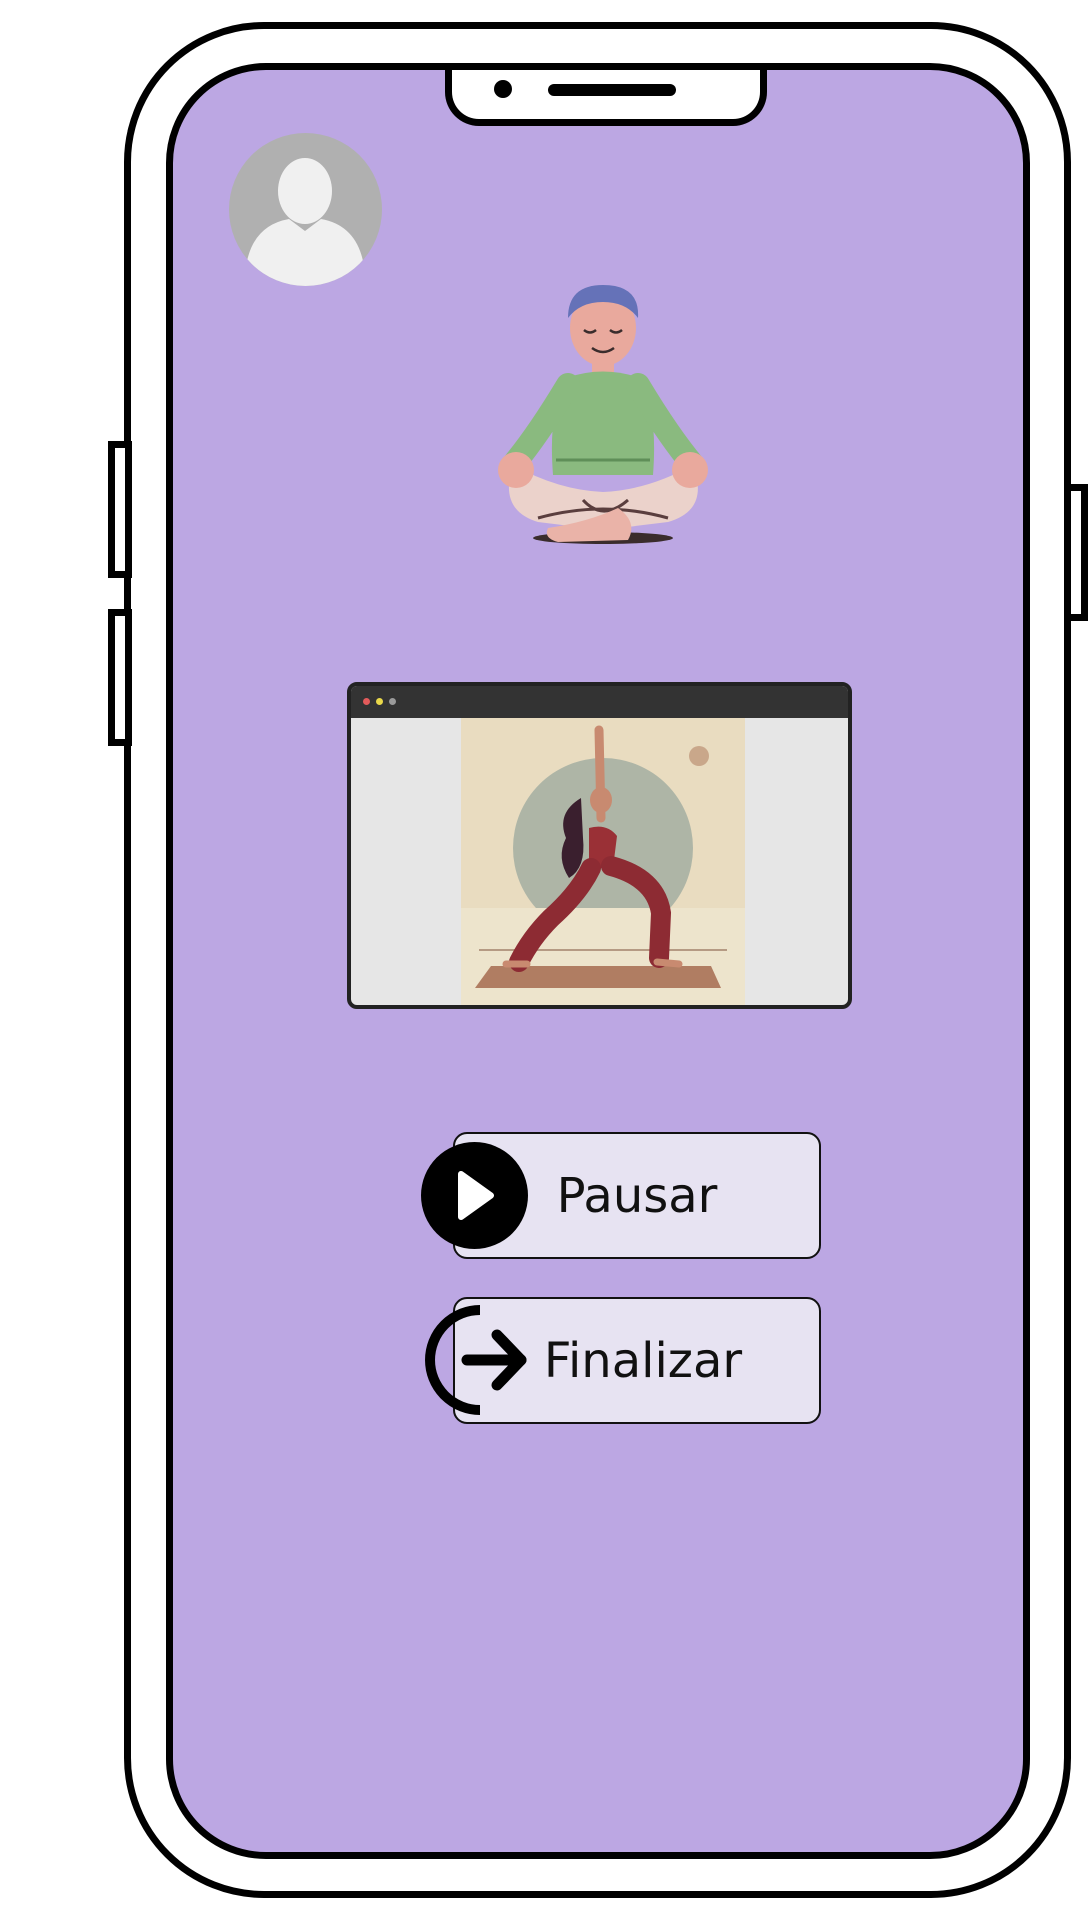  Describe the element at coordinates (503, 89) in the screenshot. I see `front-camera` at that location.